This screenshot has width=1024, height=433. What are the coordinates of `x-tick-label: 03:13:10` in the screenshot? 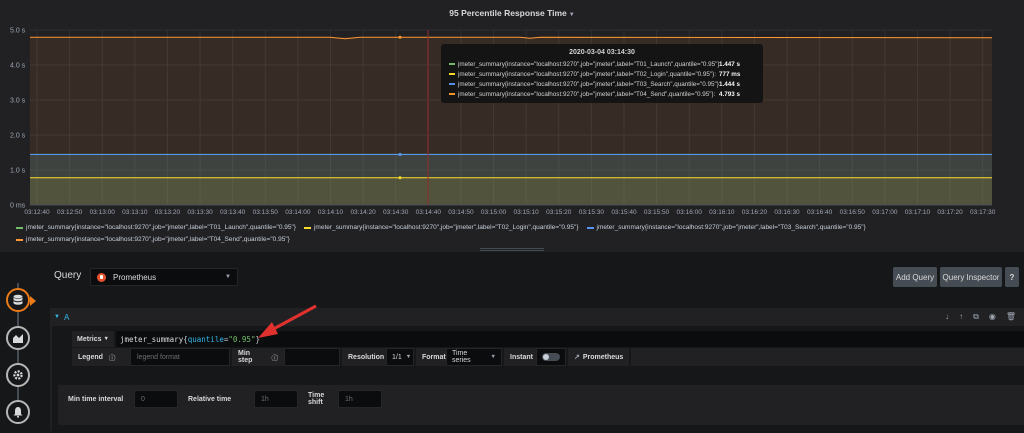 It's located at (135, 212).